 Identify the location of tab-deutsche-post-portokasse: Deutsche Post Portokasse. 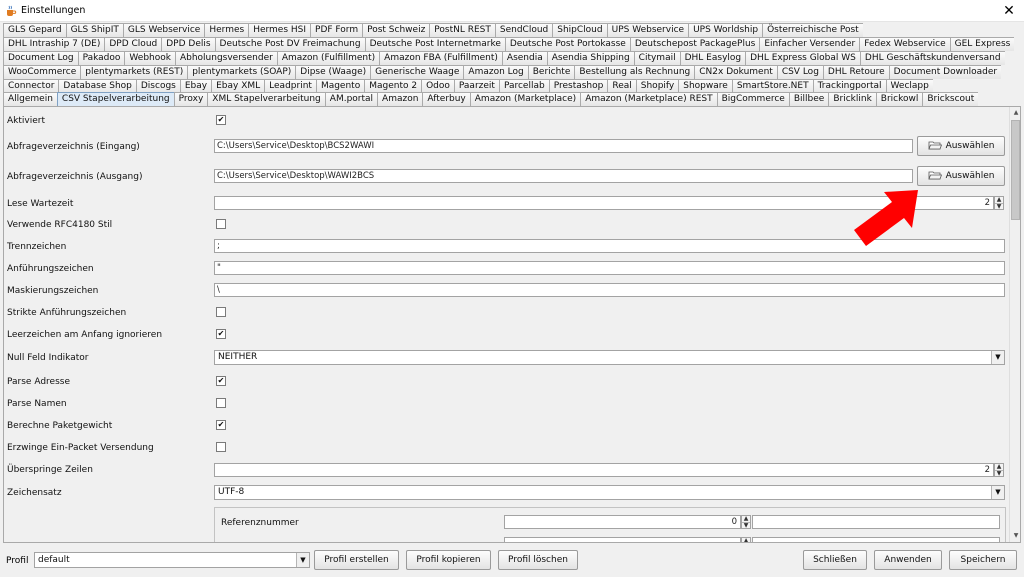
(567, 44).